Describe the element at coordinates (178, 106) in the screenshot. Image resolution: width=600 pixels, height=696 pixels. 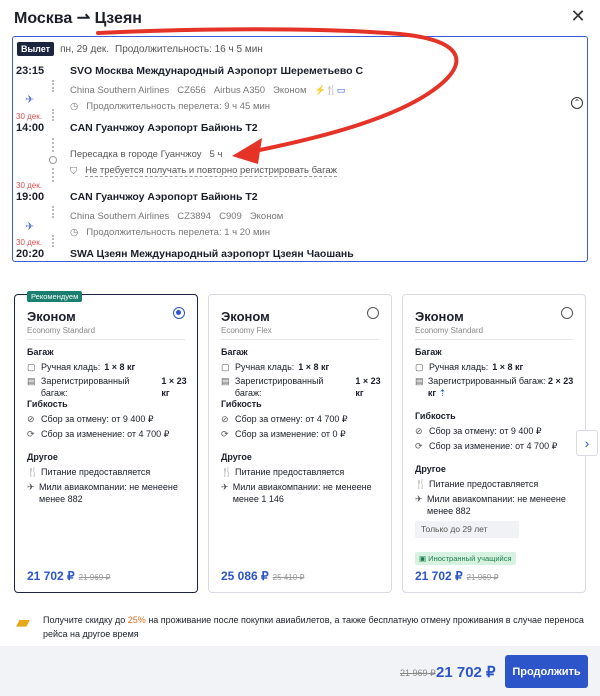
I see `seg1-duration: Продолжительность перелета: 9 ч 45 мин` at that location.